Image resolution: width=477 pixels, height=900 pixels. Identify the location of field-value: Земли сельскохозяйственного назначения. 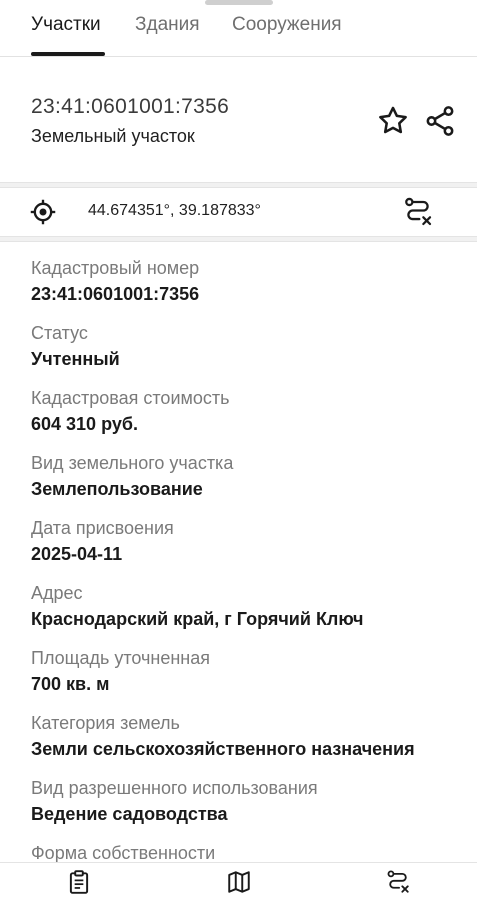
(223, 749).